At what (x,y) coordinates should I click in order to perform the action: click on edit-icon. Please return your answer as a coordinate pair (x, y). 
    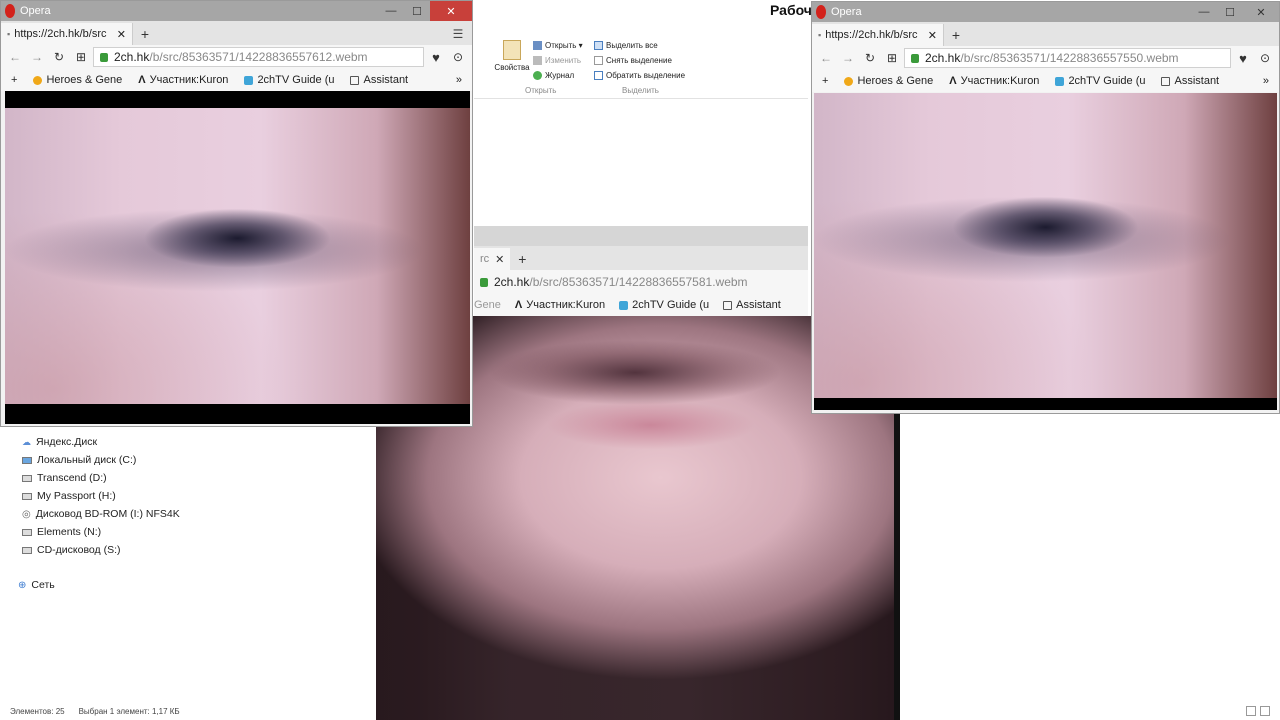
    Looking at the image, I should click on (537, 60).